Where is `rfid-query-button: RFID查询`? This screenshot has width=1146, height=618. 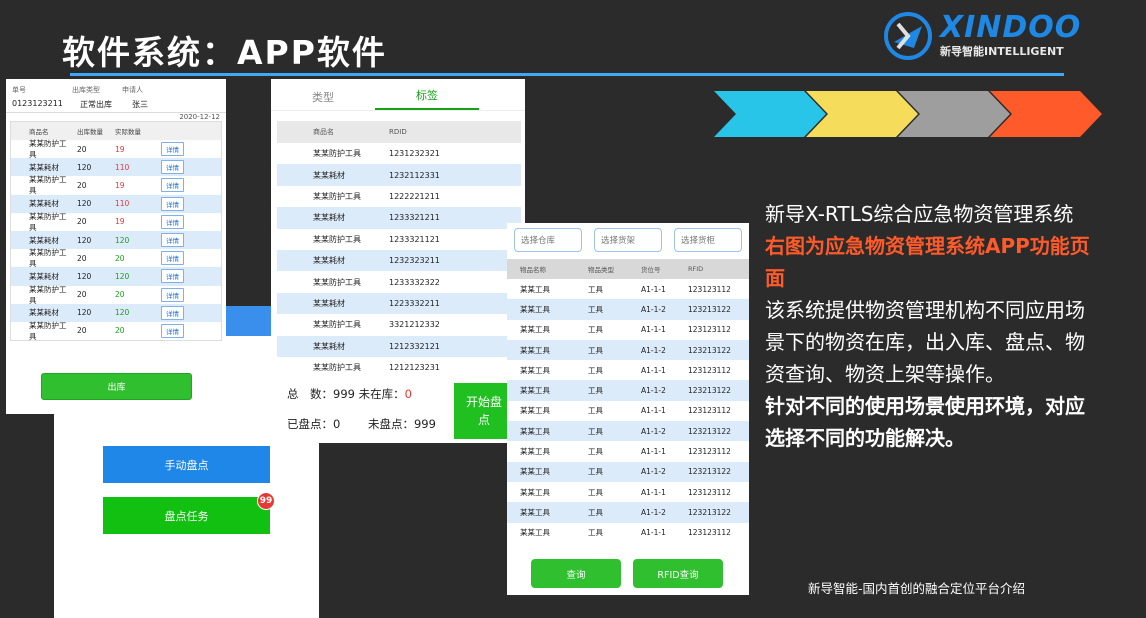
rfid-query-button: RFID查询 is located at coordinates (678, 573).